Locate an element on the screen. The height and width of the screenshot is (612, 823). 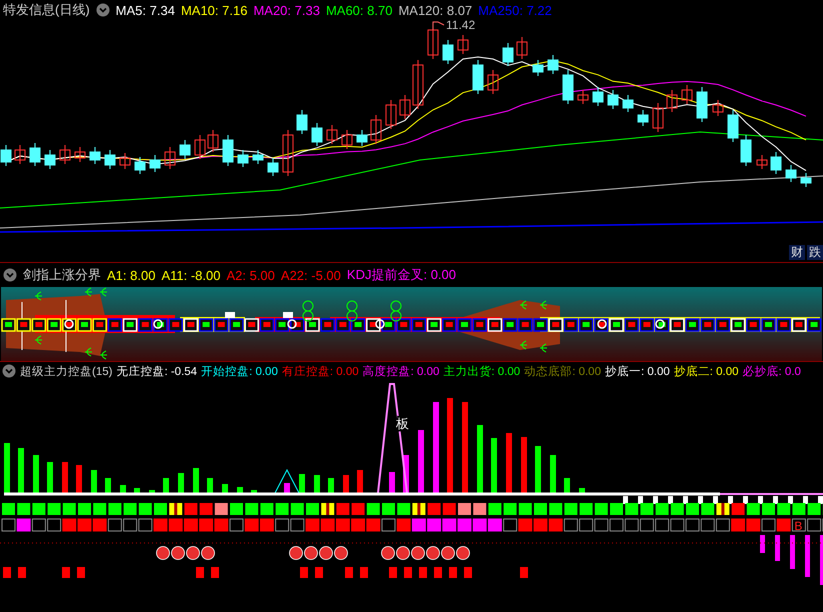
legend-item: A2: 5.00 is located at coordinates (250, 275).